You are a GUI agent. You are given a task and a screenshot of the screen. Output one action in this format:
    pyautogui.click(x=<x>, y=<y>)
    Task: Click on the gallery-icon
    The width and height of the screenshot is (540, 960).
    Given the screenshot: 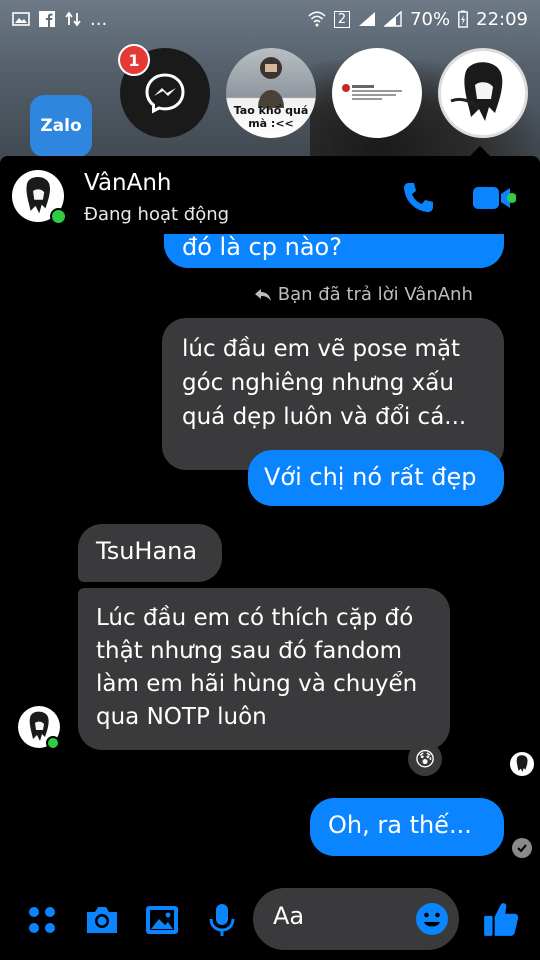 What is the action you would take?
    pyautogui.click(x=162, y=920)
    